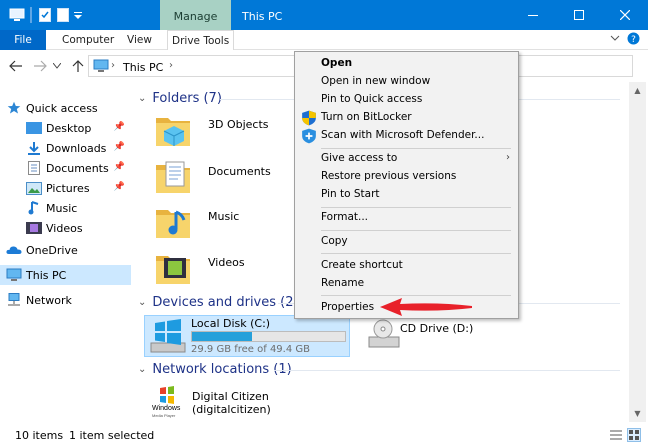 This screenshot has height=447, width=648. What do you see at coordinates (406, 284) in the screenshot?
I see `menu-item-rename: Rename` at bounding box center [406, 284].